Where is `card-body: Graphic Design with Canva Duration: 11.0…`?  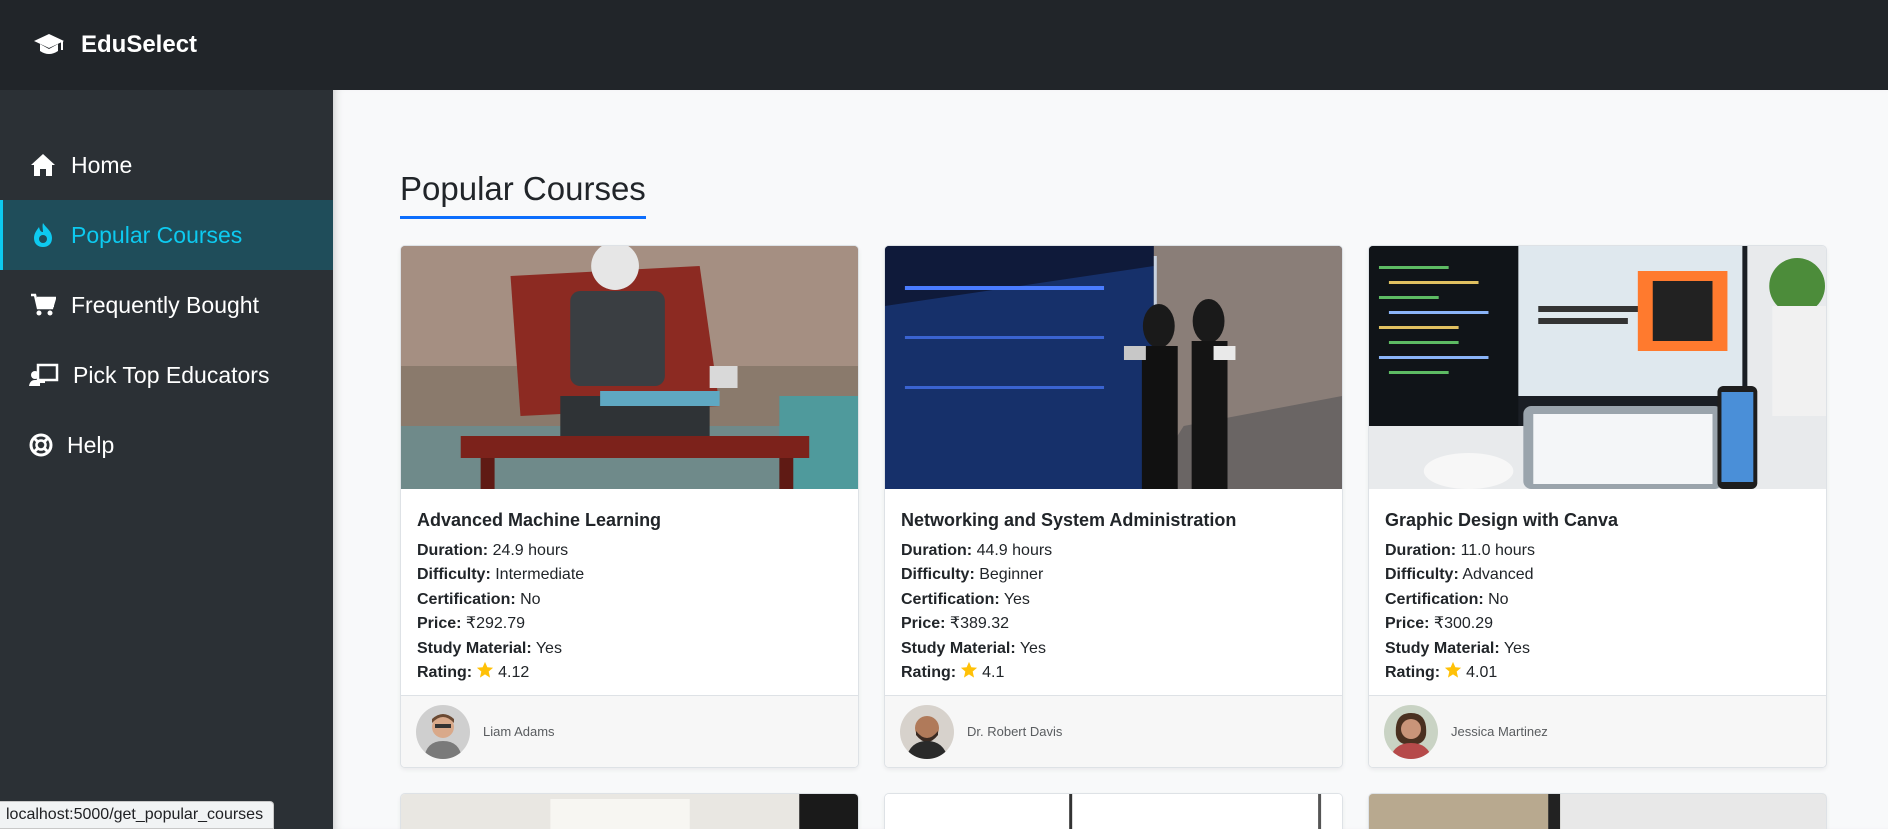 card-body: Graphic Design with Canva Duration: 11.0… is located at coordinates (1597, 598).